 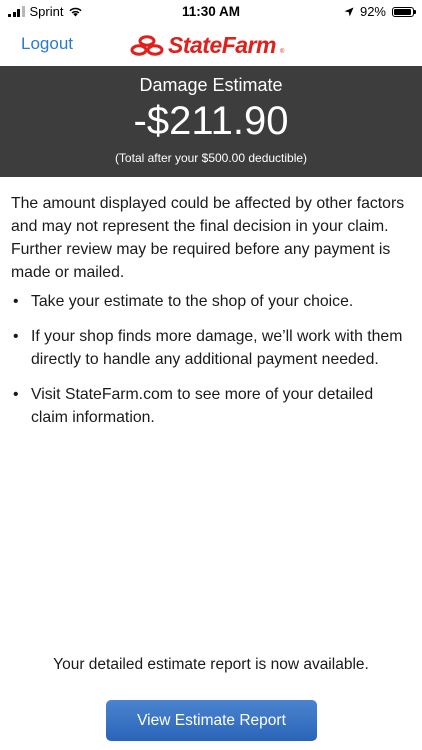 What do you see at coordinates (349, 11) in the screenshot?
I see `location-arrow-icon` at bounding box center [349, 11].